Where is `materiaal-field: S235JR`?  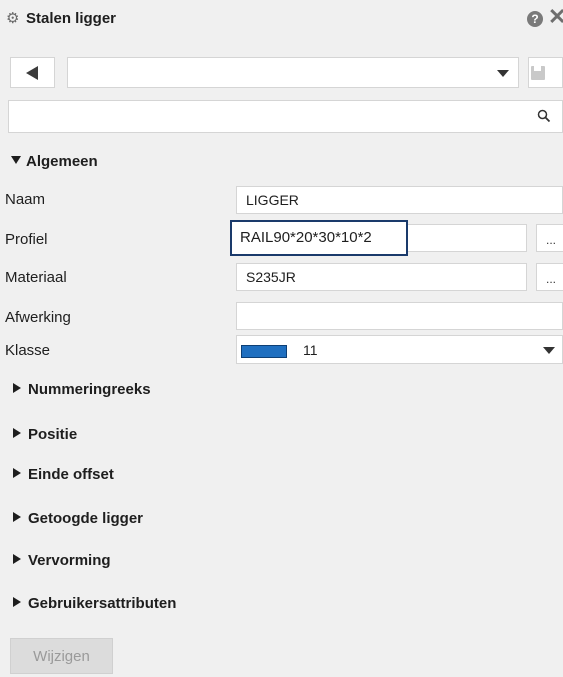
materiaal-field: S235JR is located at coordinates (381, 277).